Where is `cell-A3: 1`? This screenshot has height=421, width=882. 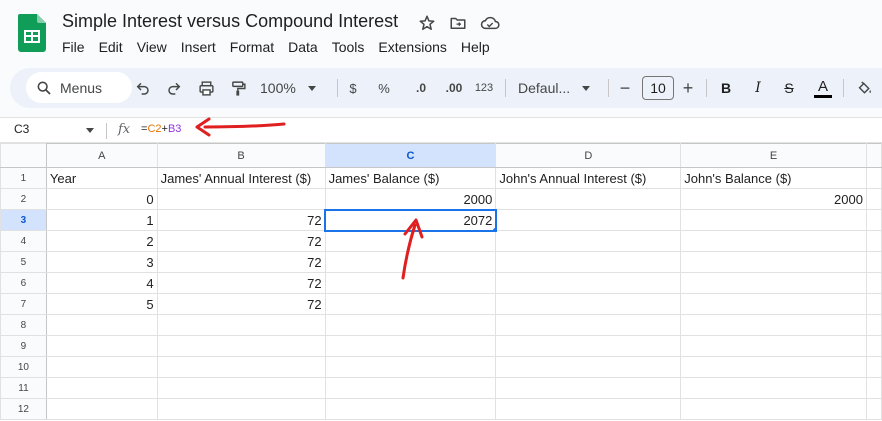
cell-A3: 1 is located at coordinates (101, 220).